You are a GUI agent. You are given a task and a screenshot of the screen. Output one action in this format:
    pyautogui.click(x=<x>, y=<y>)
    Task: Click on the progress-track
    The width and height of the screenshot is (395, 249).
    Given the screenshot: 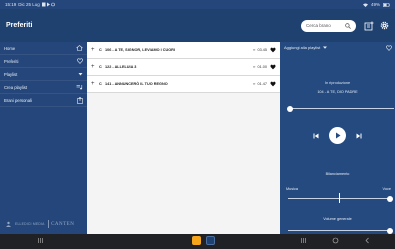 What is the action you would take?
    pyautogui.click(x=342, y=108)
    